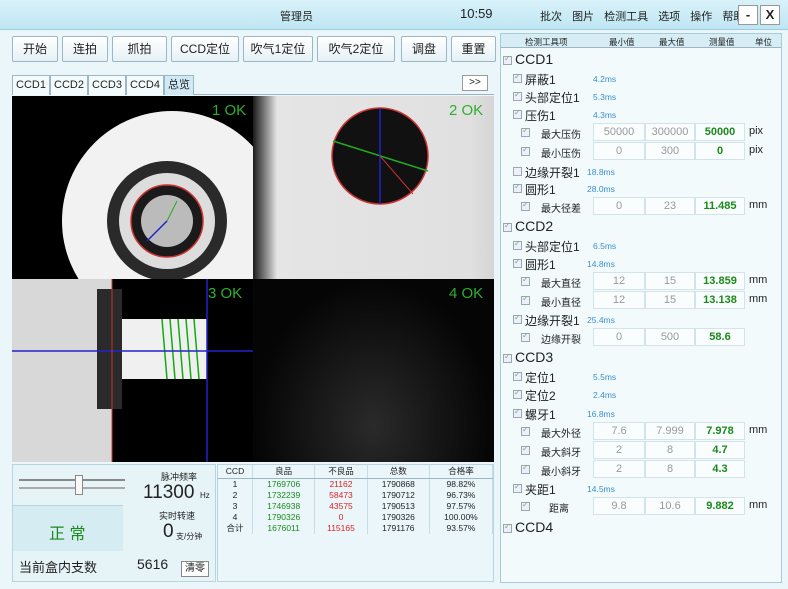 This screenshot has width=788, height=589. I want to click on param-row: 最小压伤 0 300 0 pix, so click(641, 151).